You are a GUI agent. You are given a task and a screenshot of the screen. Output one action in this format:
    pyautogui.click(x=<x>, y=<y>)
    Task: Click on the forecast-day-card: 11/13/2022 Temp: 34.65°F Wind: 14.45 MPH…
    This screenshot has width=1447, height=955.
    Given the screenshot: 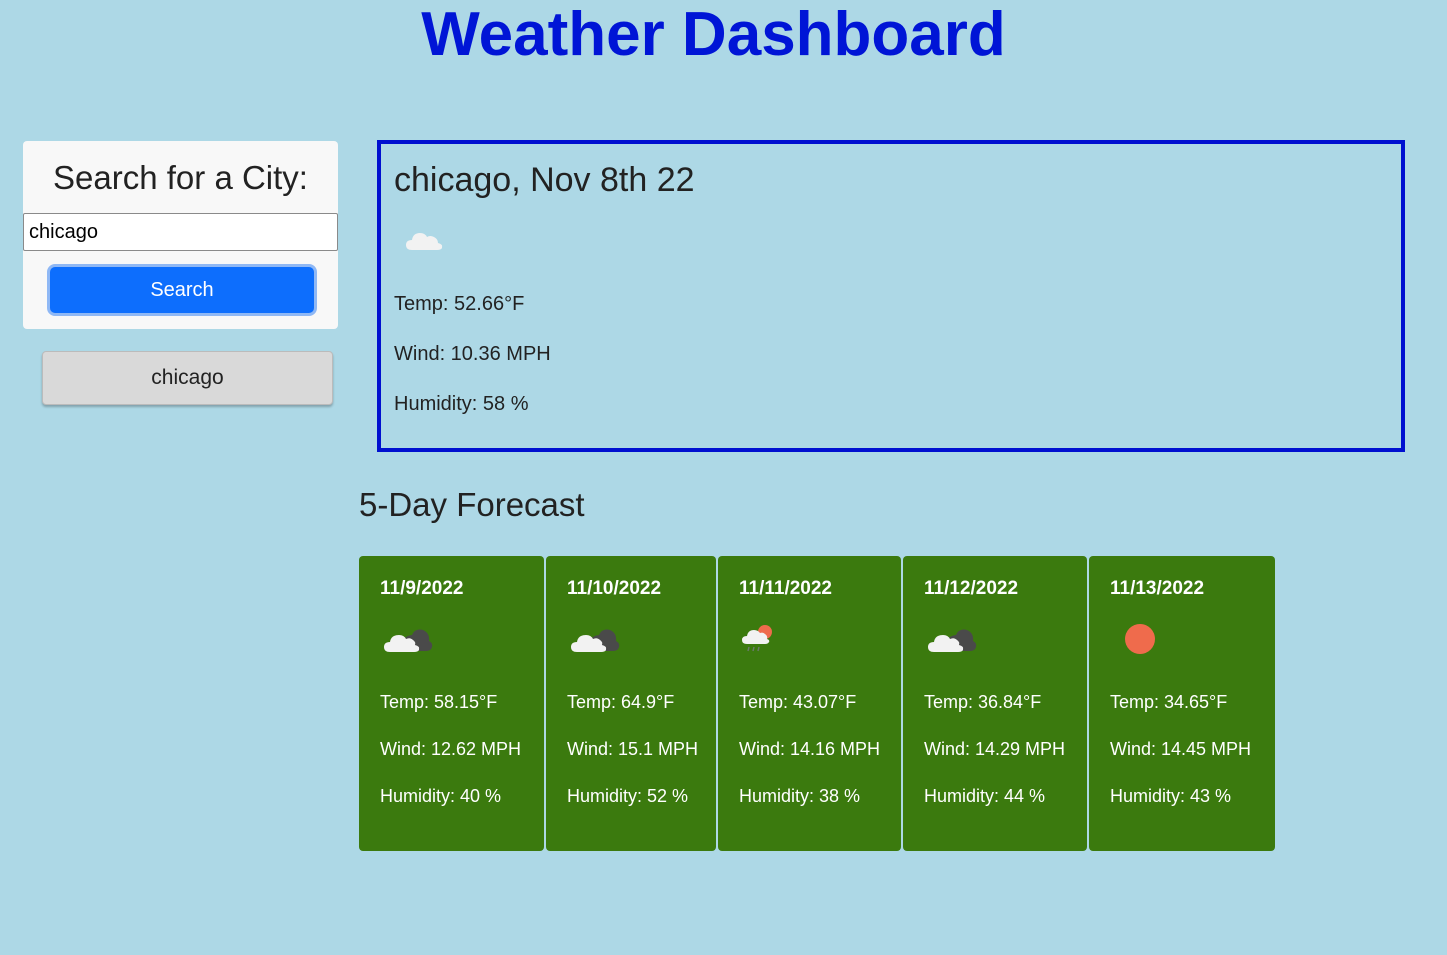 What is the action you would take?
    pyautogui.click(x=1182, y=703)
    